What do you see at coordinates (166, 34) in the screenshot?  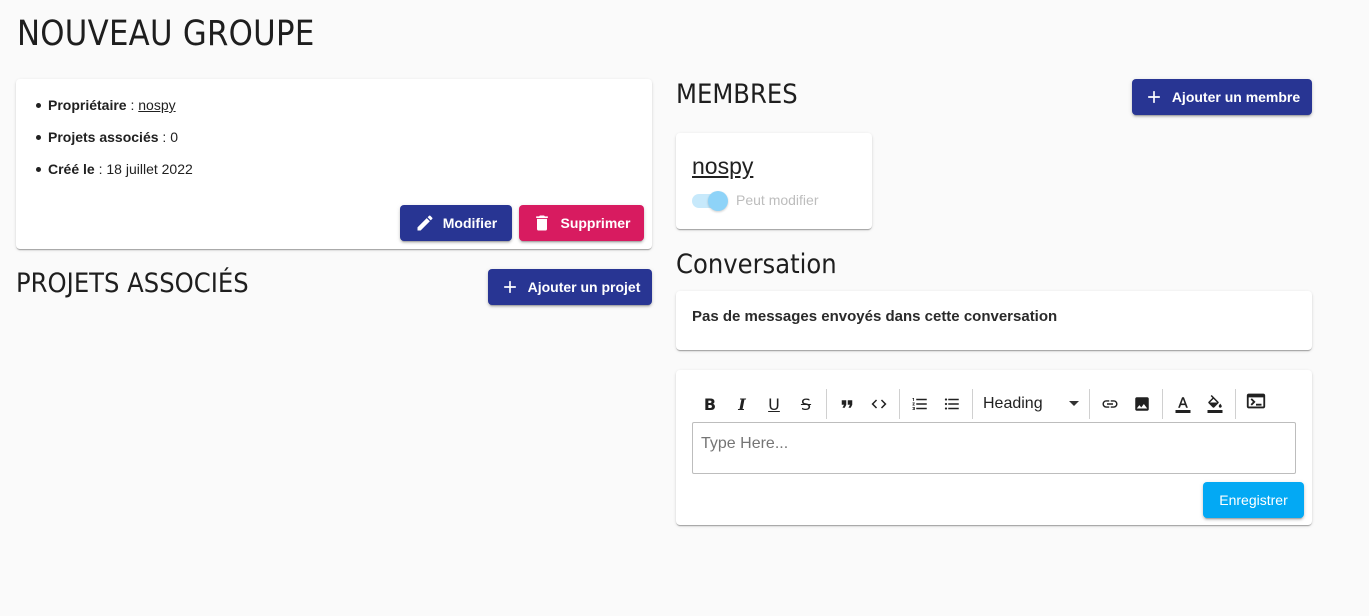 I see `page-title: NOUVEAU GROUPE` at bounding box center [166, 34].